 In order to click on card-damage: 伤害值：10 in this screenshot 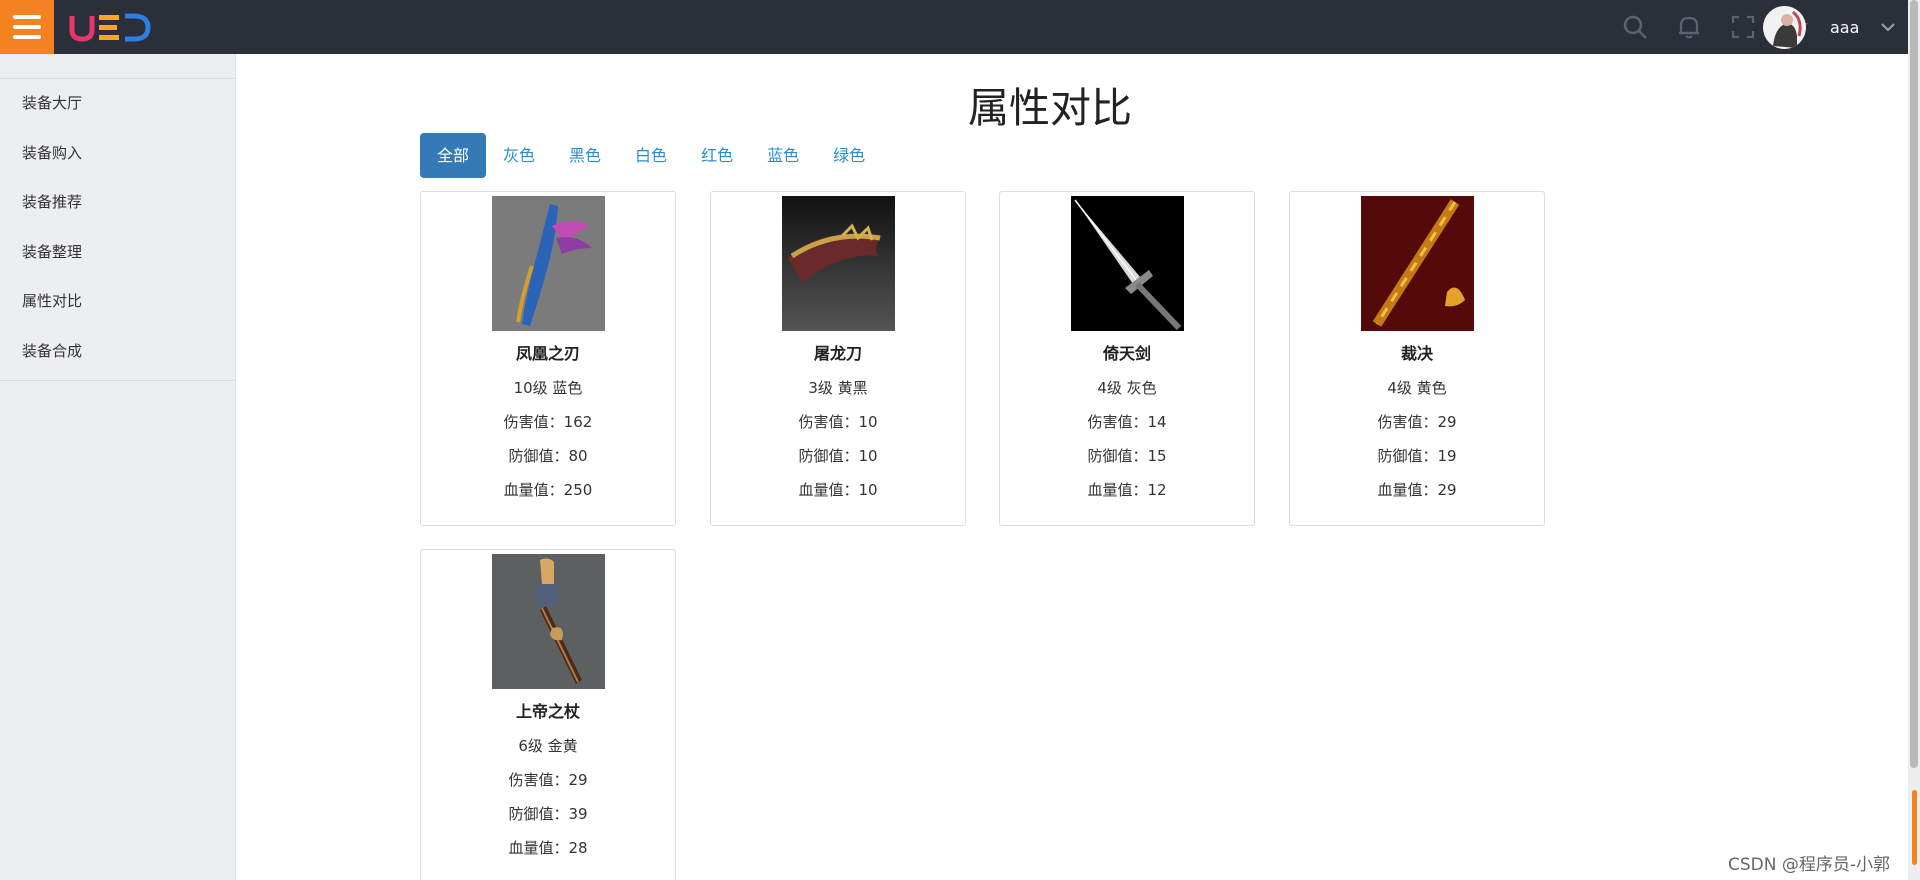, I will do `click(838, 422)`.